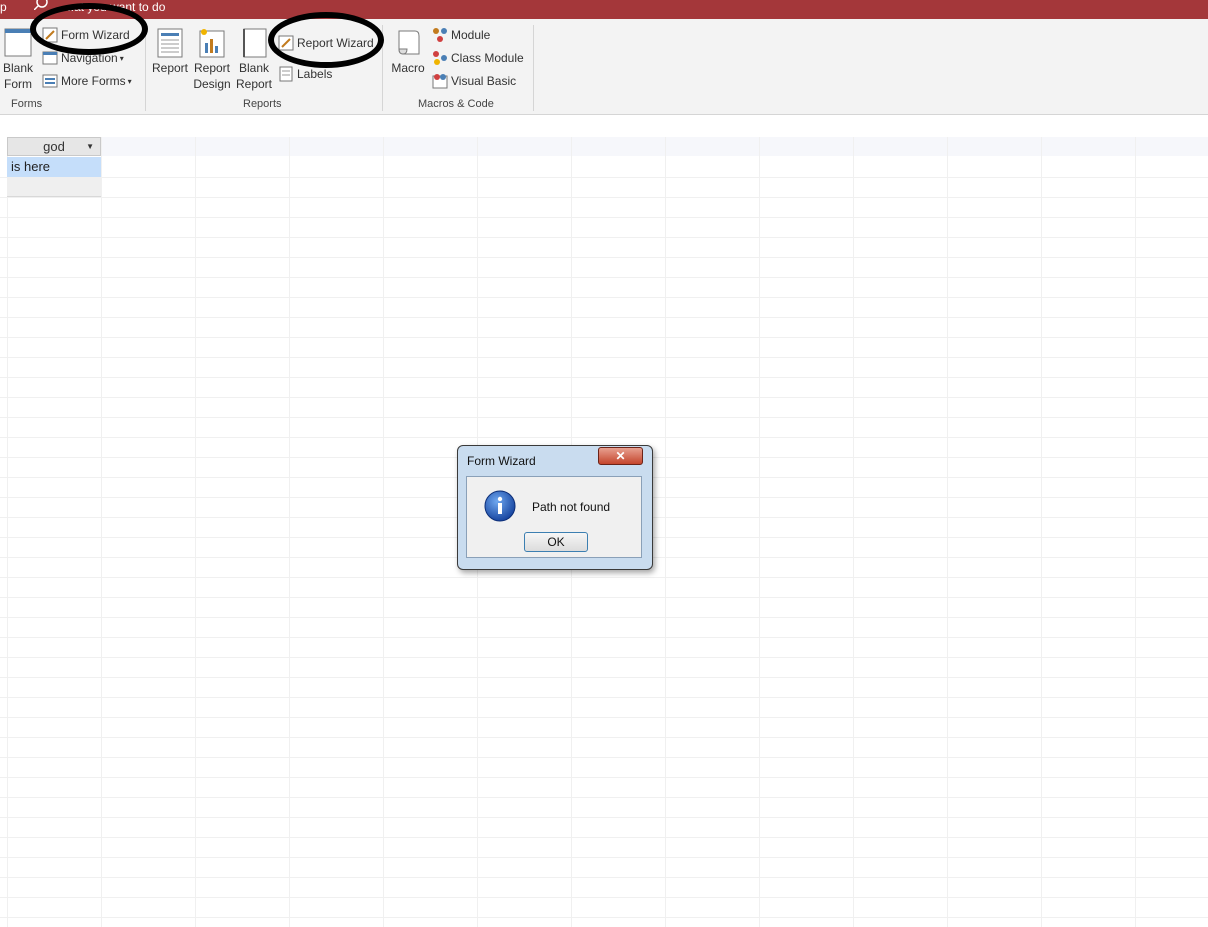  What do you see at coordinates (604, 9) in the screenshot?
I see `title-bar: p ...at you want to do` at bounding box center [604, 9].